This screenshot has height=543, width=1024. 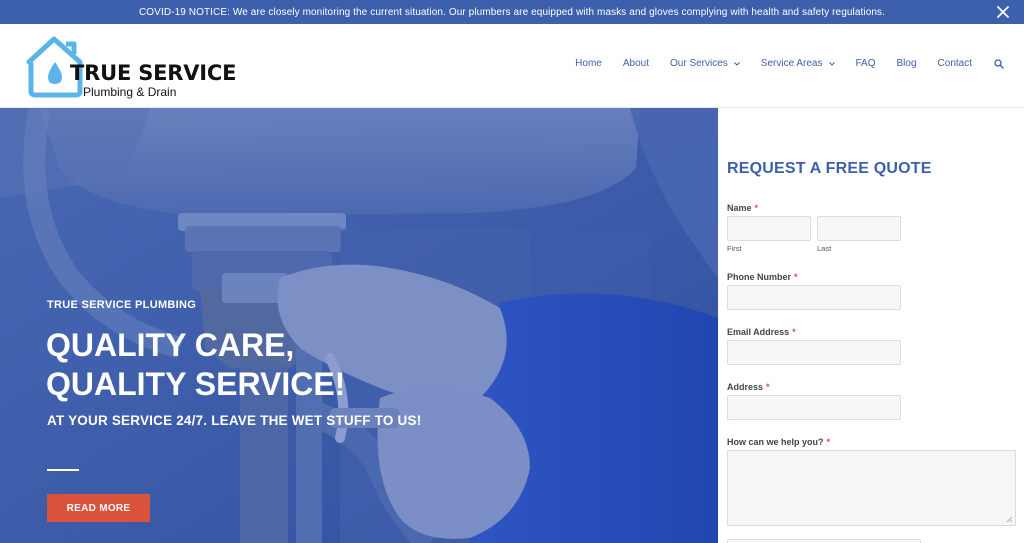 What do you see at coordinates (769, 228) in the screenshot?
I see `first-name-input` at bounding box center [769, 228].